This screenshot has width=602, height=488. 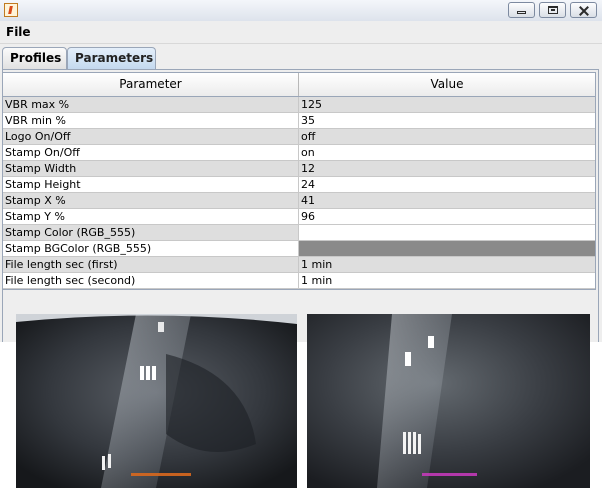 What do you see at coordinates (151, 248) in the screenshot?
I see `param-name: Stamp BGColor (RGB_555)` at bounding box center [151, 248].